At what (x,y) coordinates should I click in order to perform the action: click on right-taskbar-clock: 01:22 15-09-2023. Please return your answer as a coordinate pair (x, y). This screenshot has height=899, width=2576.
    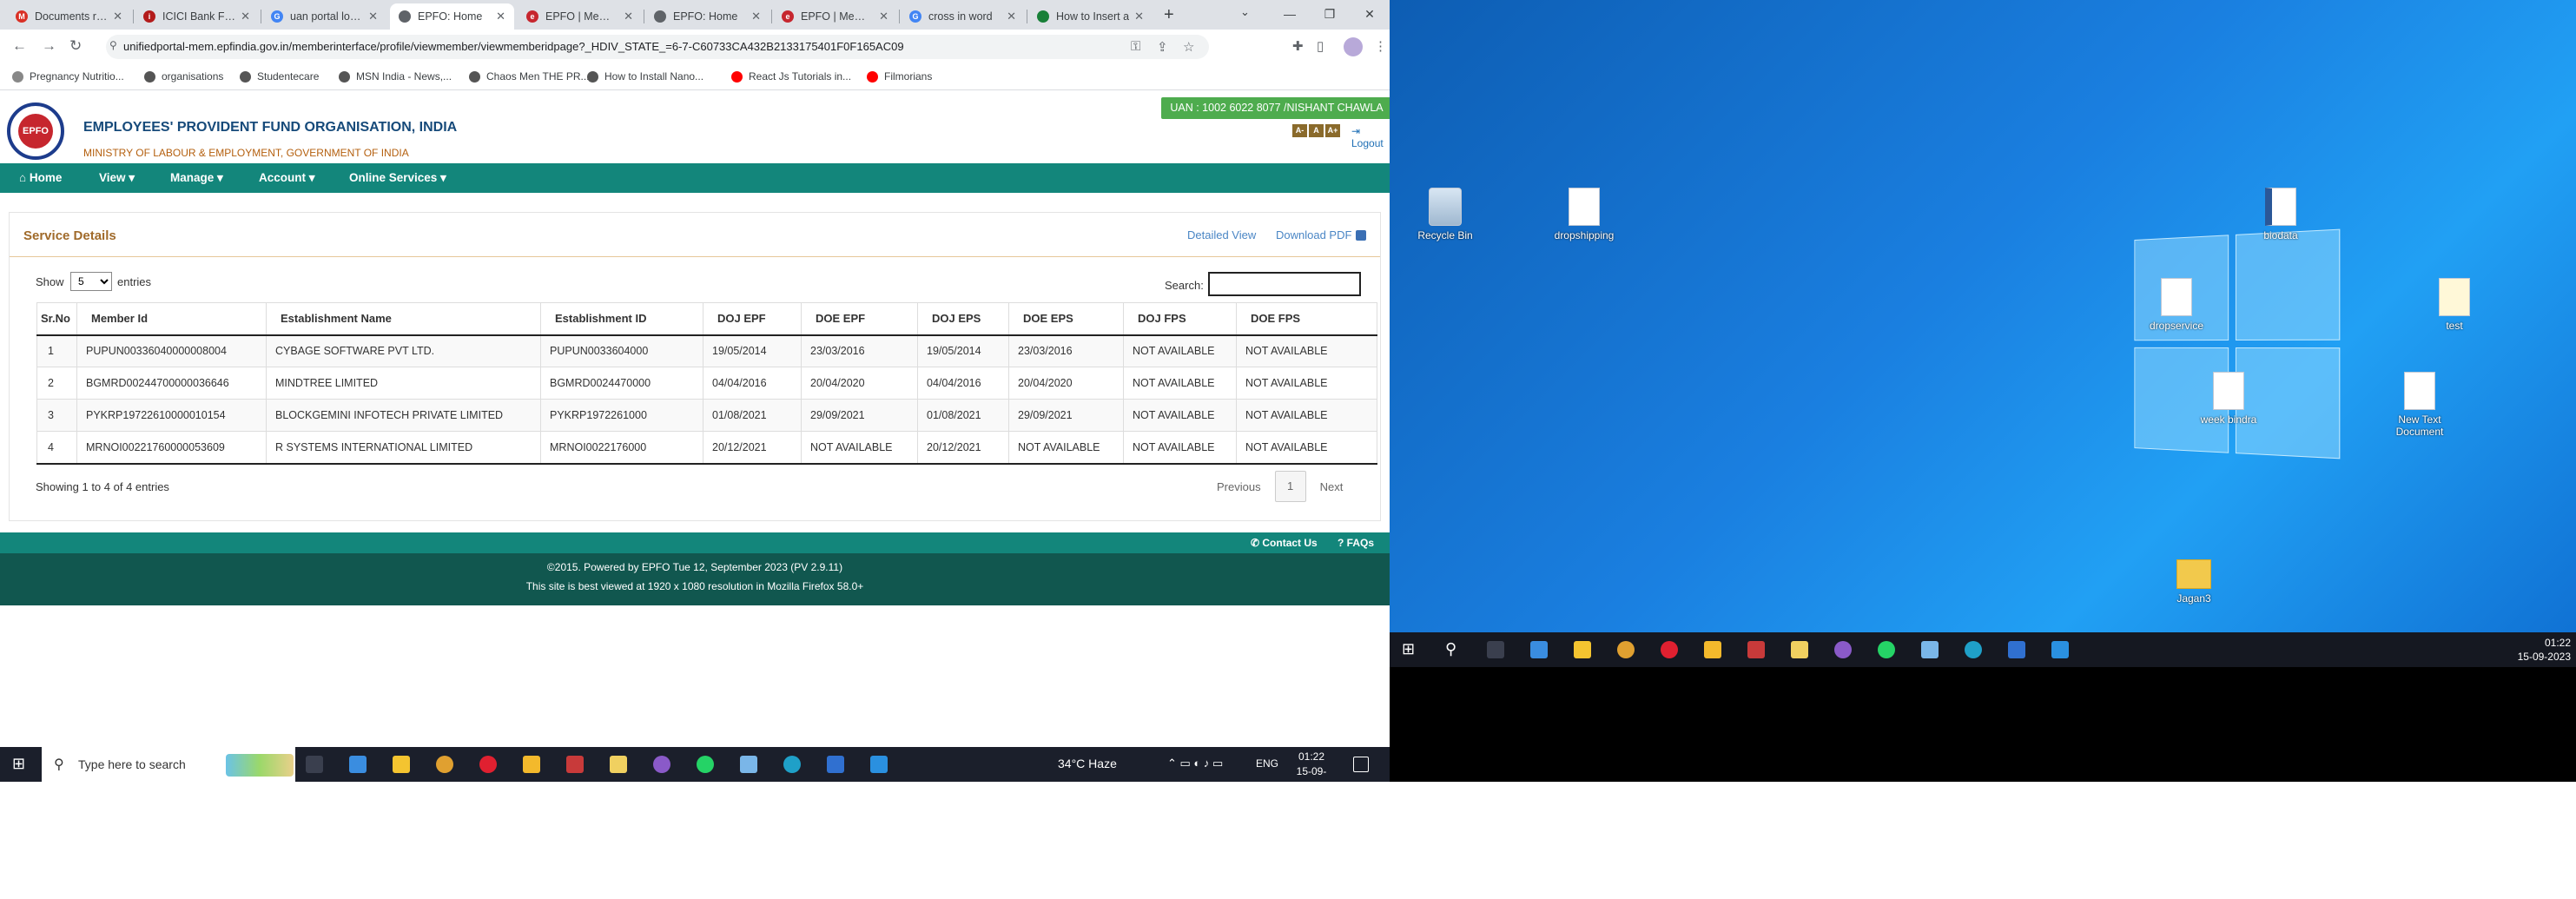
    Looking at the image, I should click on (2540, 650).